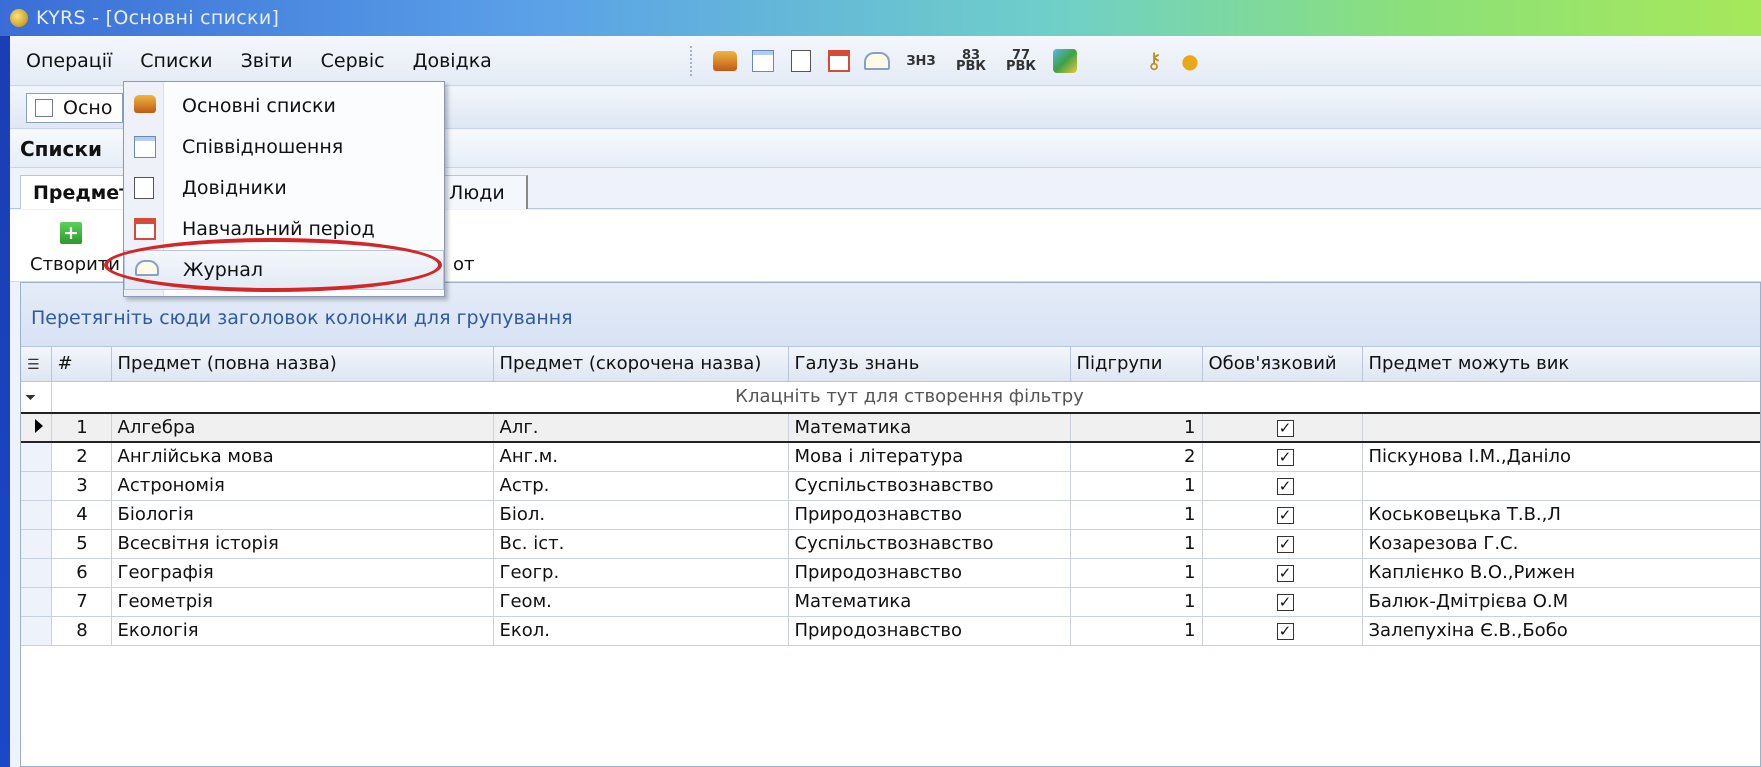  I want to click on col-header-full-name: Предмет (повна назва), so click(302, 364).